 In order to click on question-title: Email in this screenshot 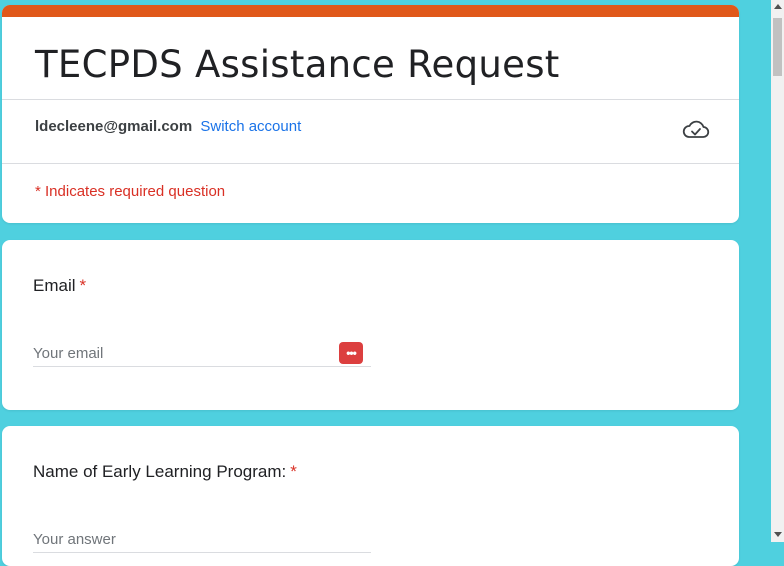, I will do `click(54, 285)`.